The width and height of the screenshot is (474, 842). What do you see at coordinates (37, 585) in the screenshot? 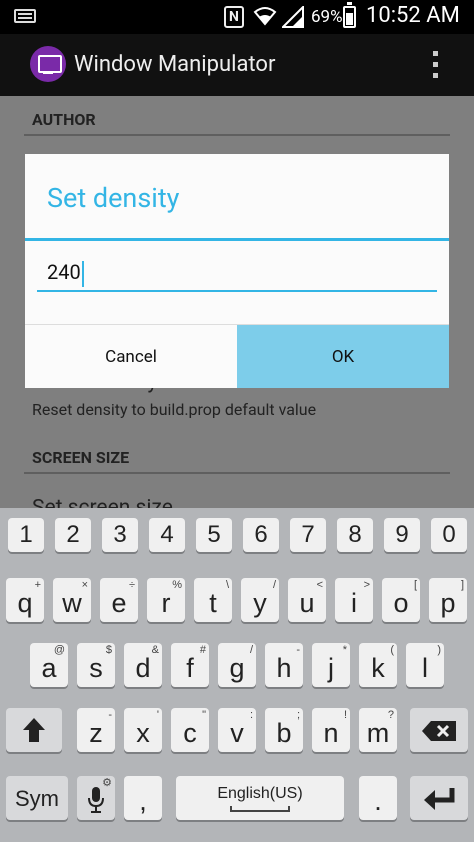
I see `key-hint: +` at bounding box center [37, 585].